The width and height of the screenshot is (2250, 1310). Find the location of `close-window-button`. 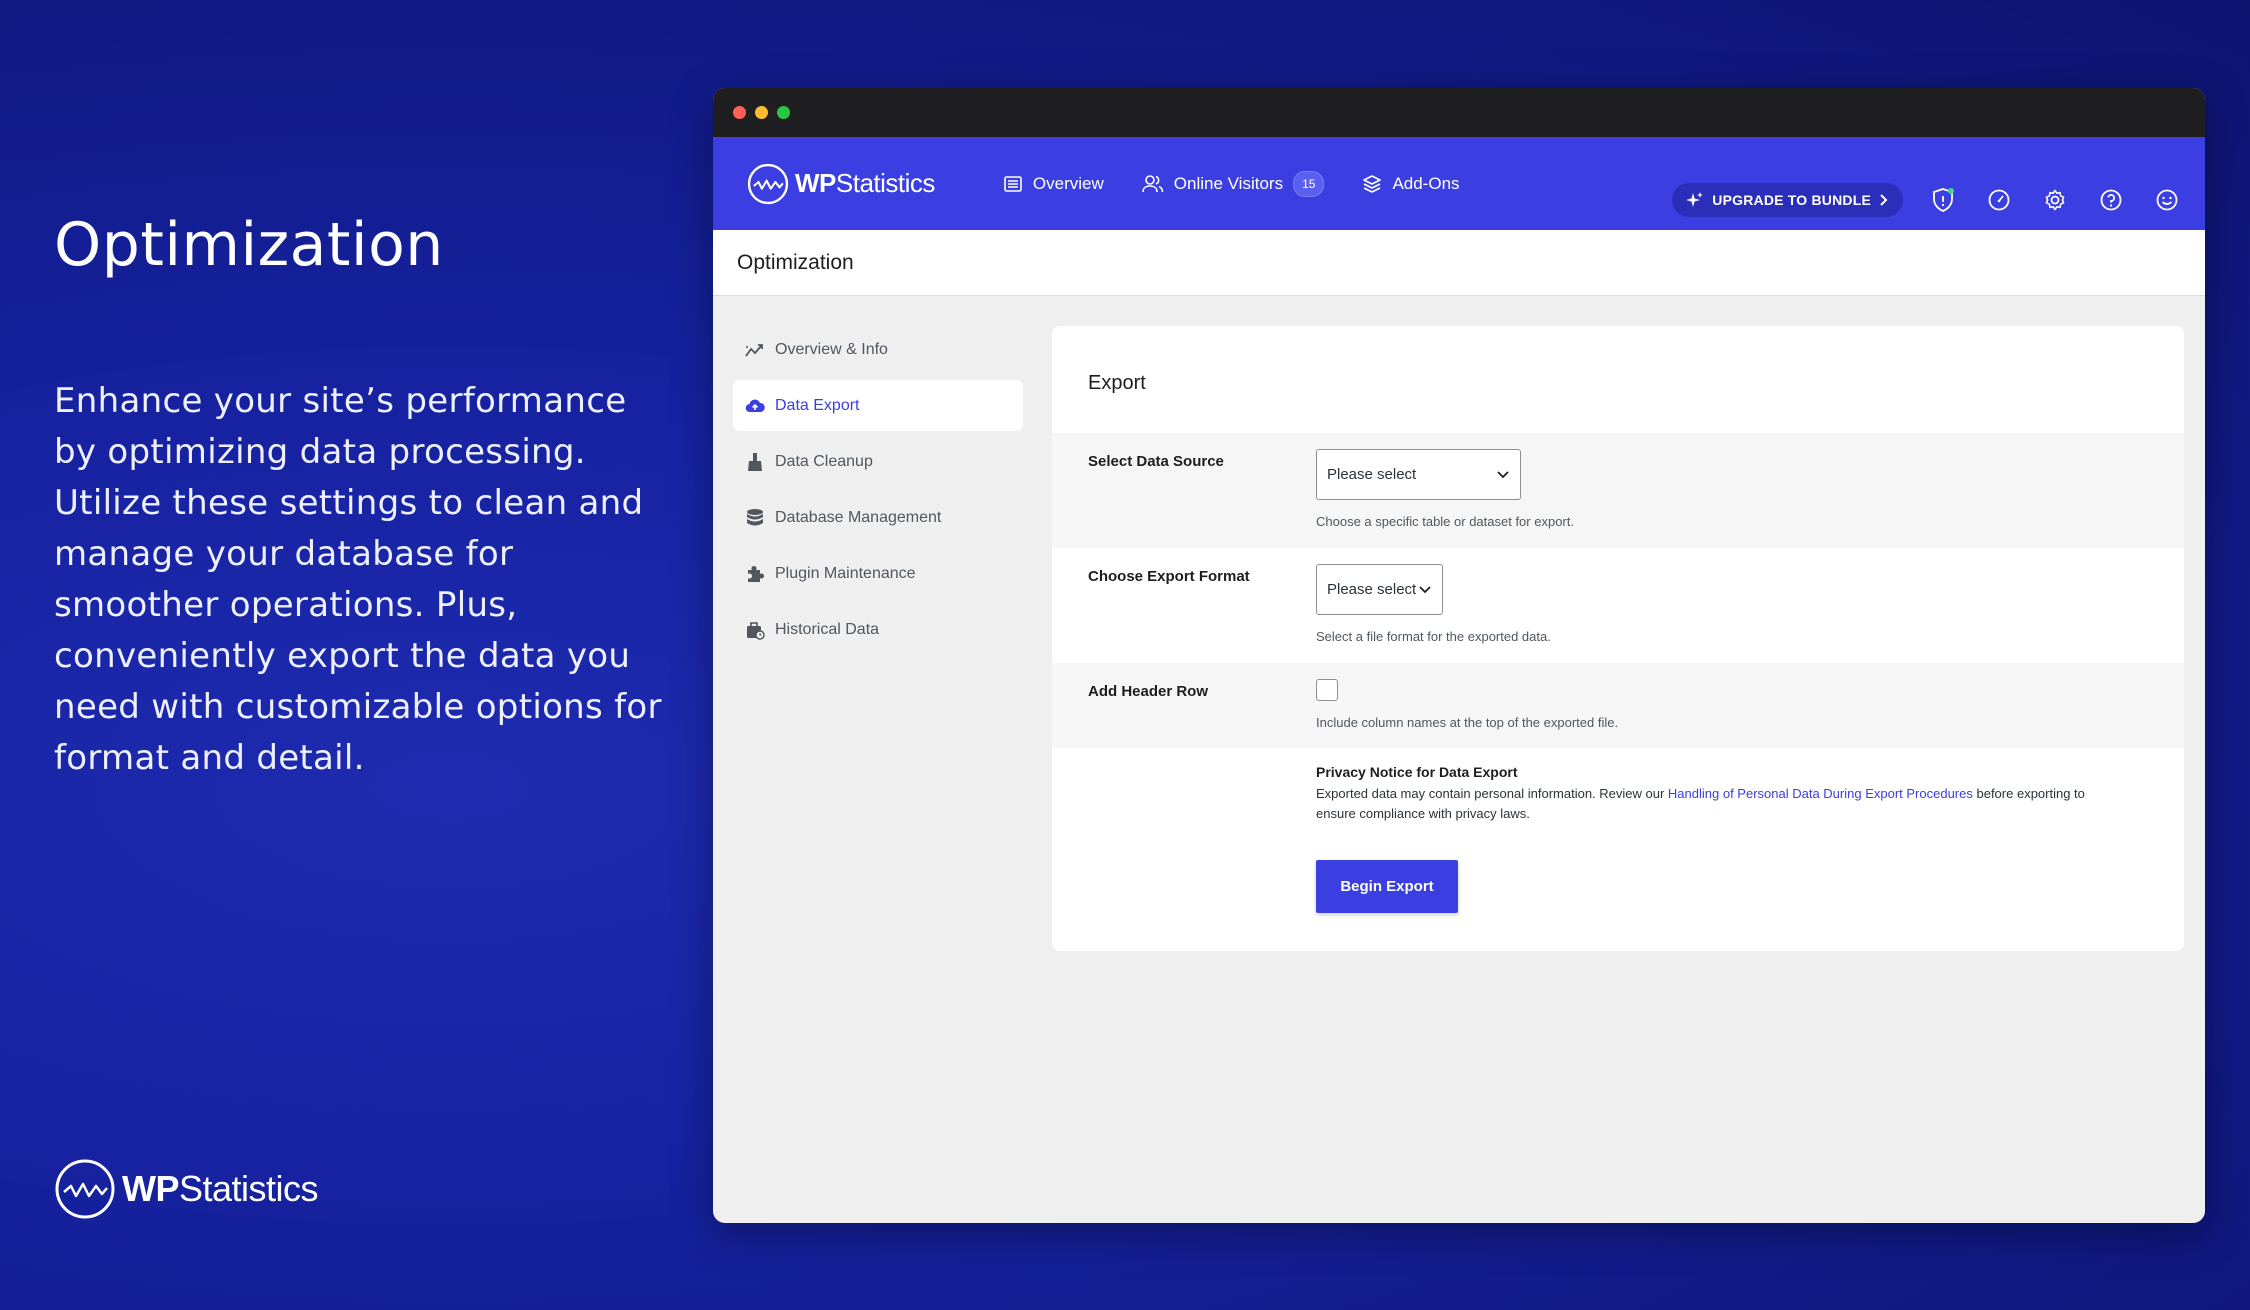

close-window-button is located at coordinates (739, 112).